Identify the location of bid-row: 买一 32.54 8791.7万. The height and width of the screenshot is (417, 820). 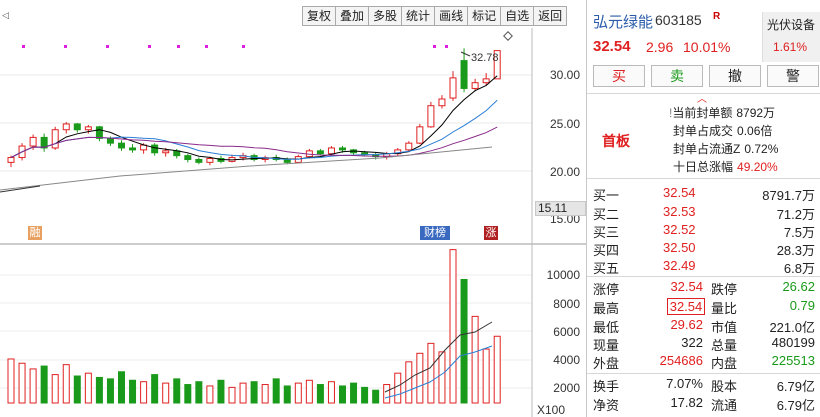
(706, 194).